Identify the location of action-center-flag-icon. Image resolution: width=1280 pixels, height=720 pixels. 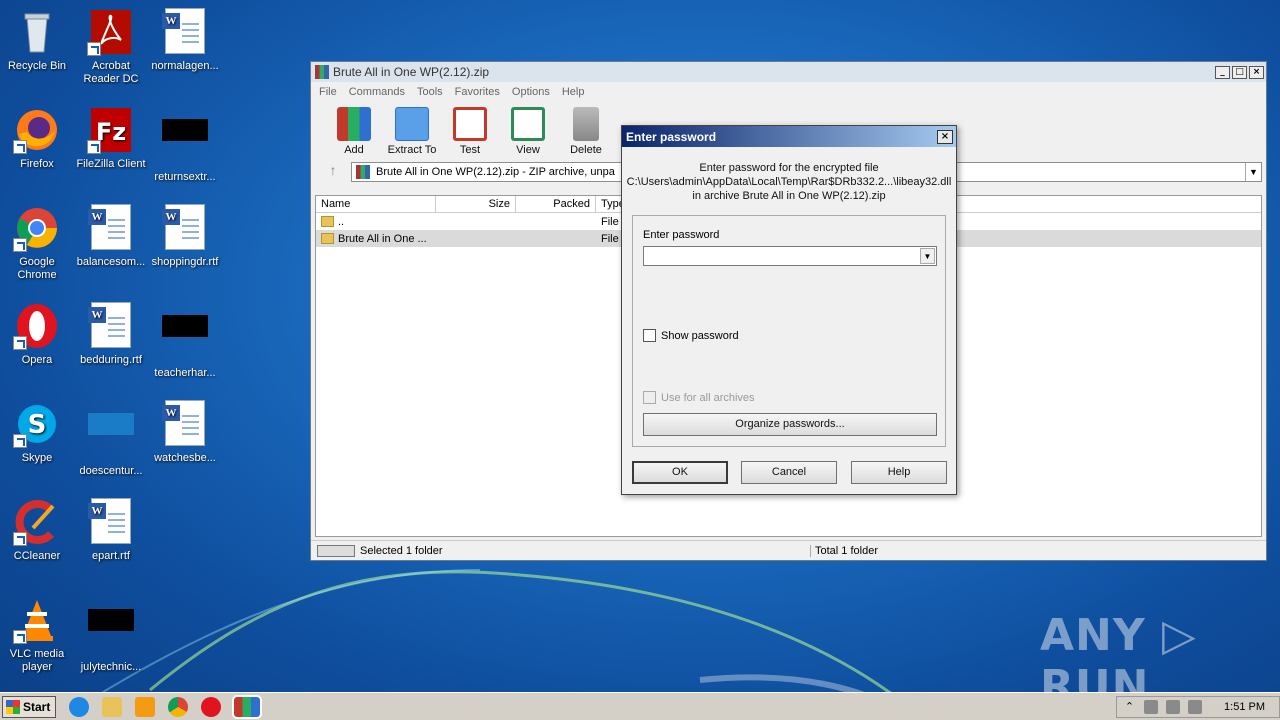
(1195, 706).